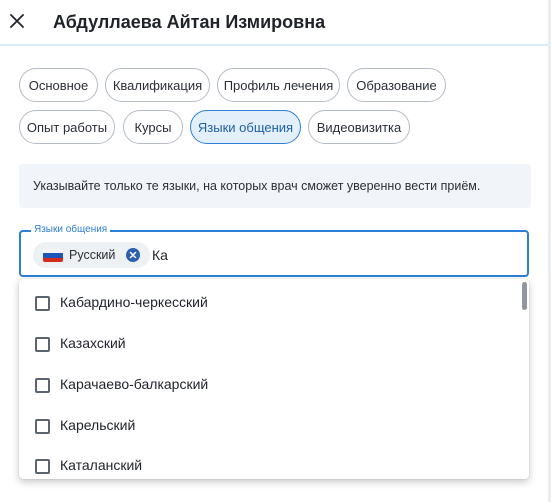 Image resolution: width=551 pixels, height=502 pixels. Describe the element at coordinates (101, 465) in the screenshot. I see `option-label: Каталанский` at that location.